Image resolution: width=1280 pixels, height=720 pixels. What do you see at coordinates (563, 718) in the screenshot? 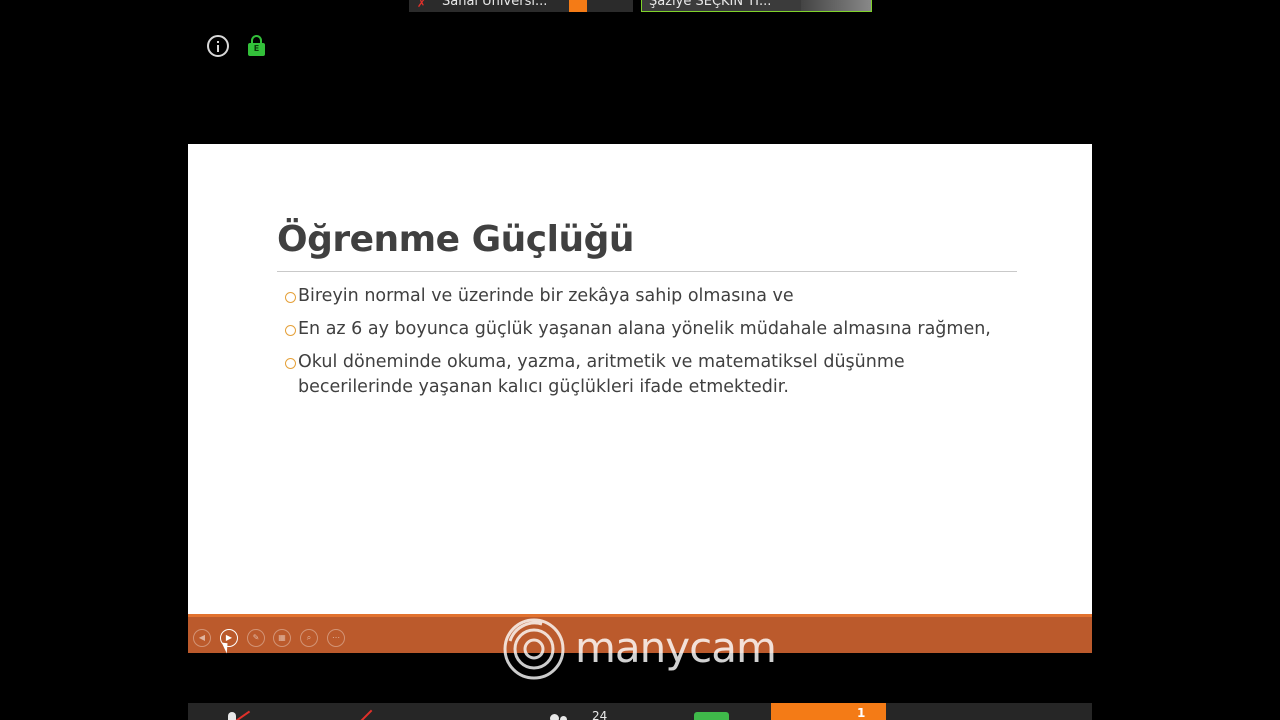
I see `people-icon-secondary` at bounding box center [563, 718].